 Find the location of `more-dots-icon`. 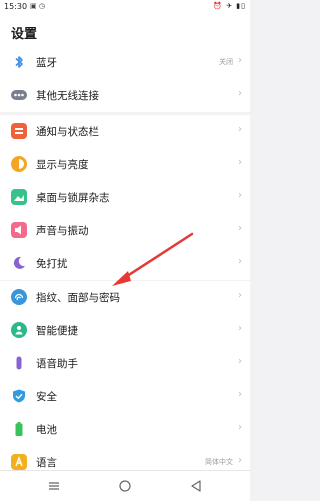

more-dots-icon is located at coordinates (19, 95).